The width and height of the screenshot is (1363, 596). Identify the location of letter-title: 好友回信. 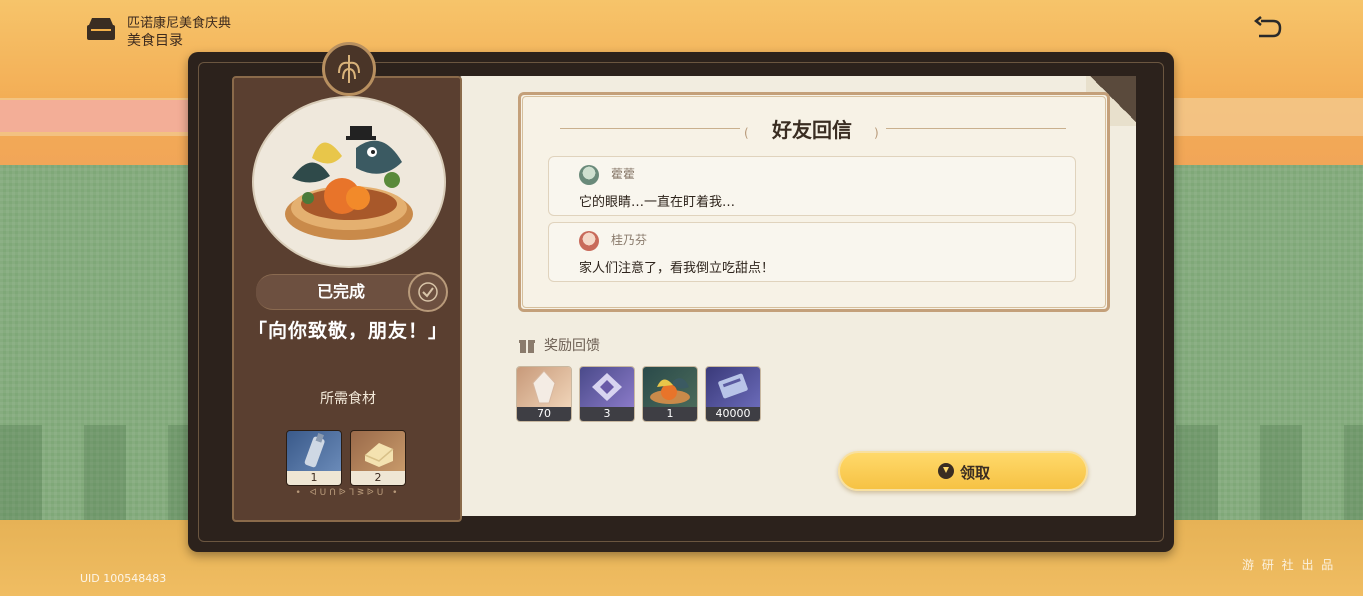
(812, 130).